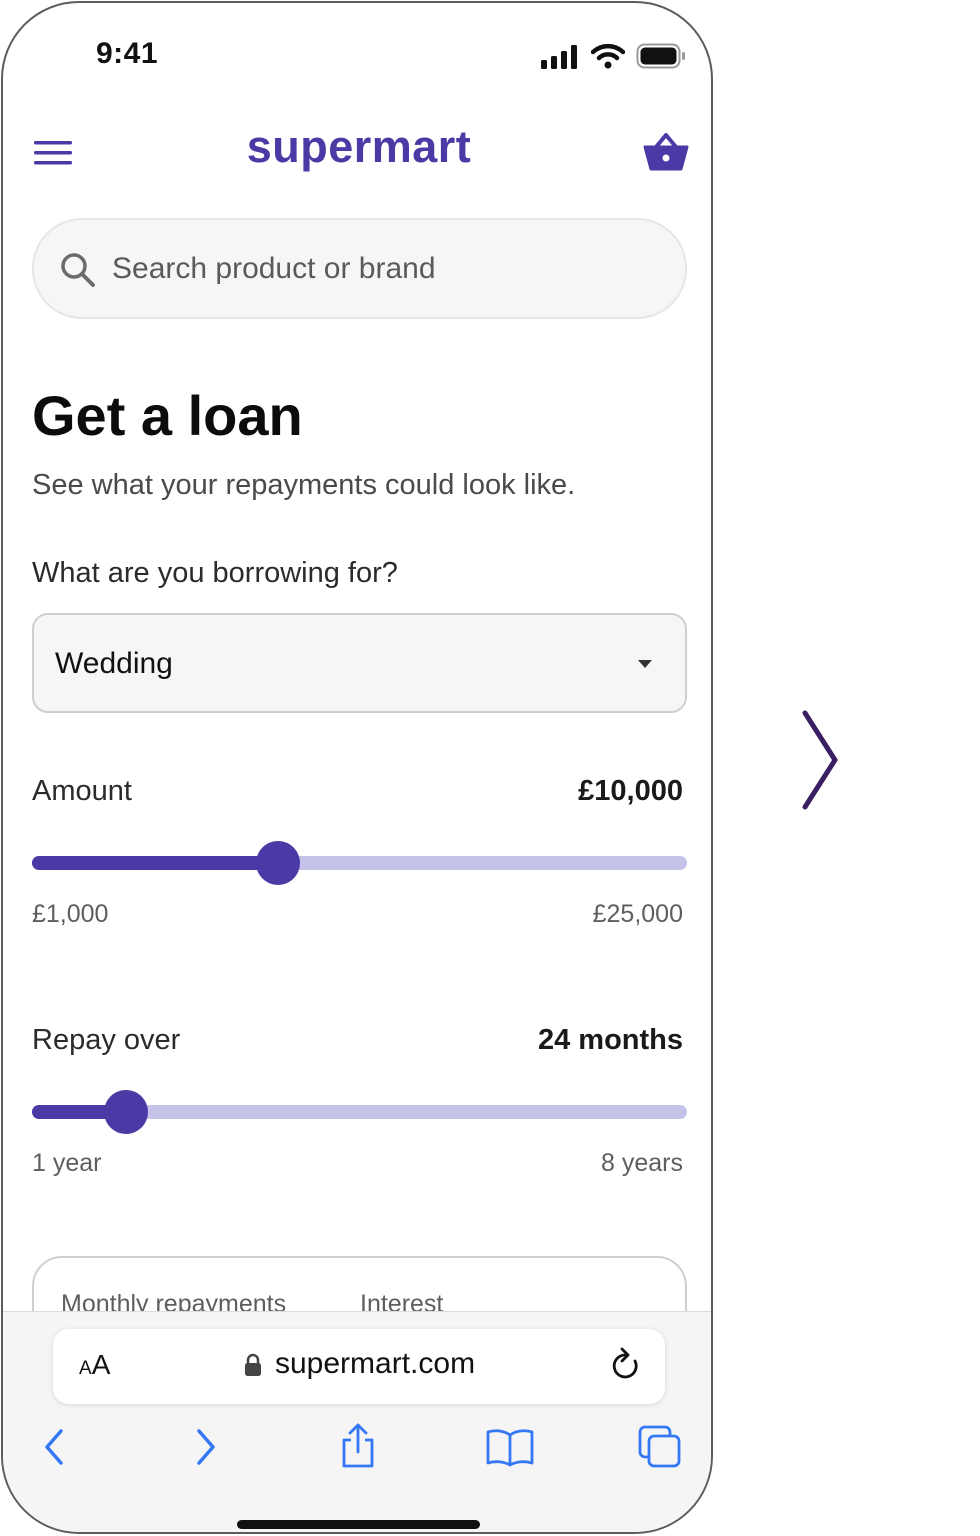 Image resolution: width=980 pixels, height=1536 pixels. What do you see at coordinates (127, 53) in the screenshot?
I see `status-time: 9:41` at bounding box center [127, 53].